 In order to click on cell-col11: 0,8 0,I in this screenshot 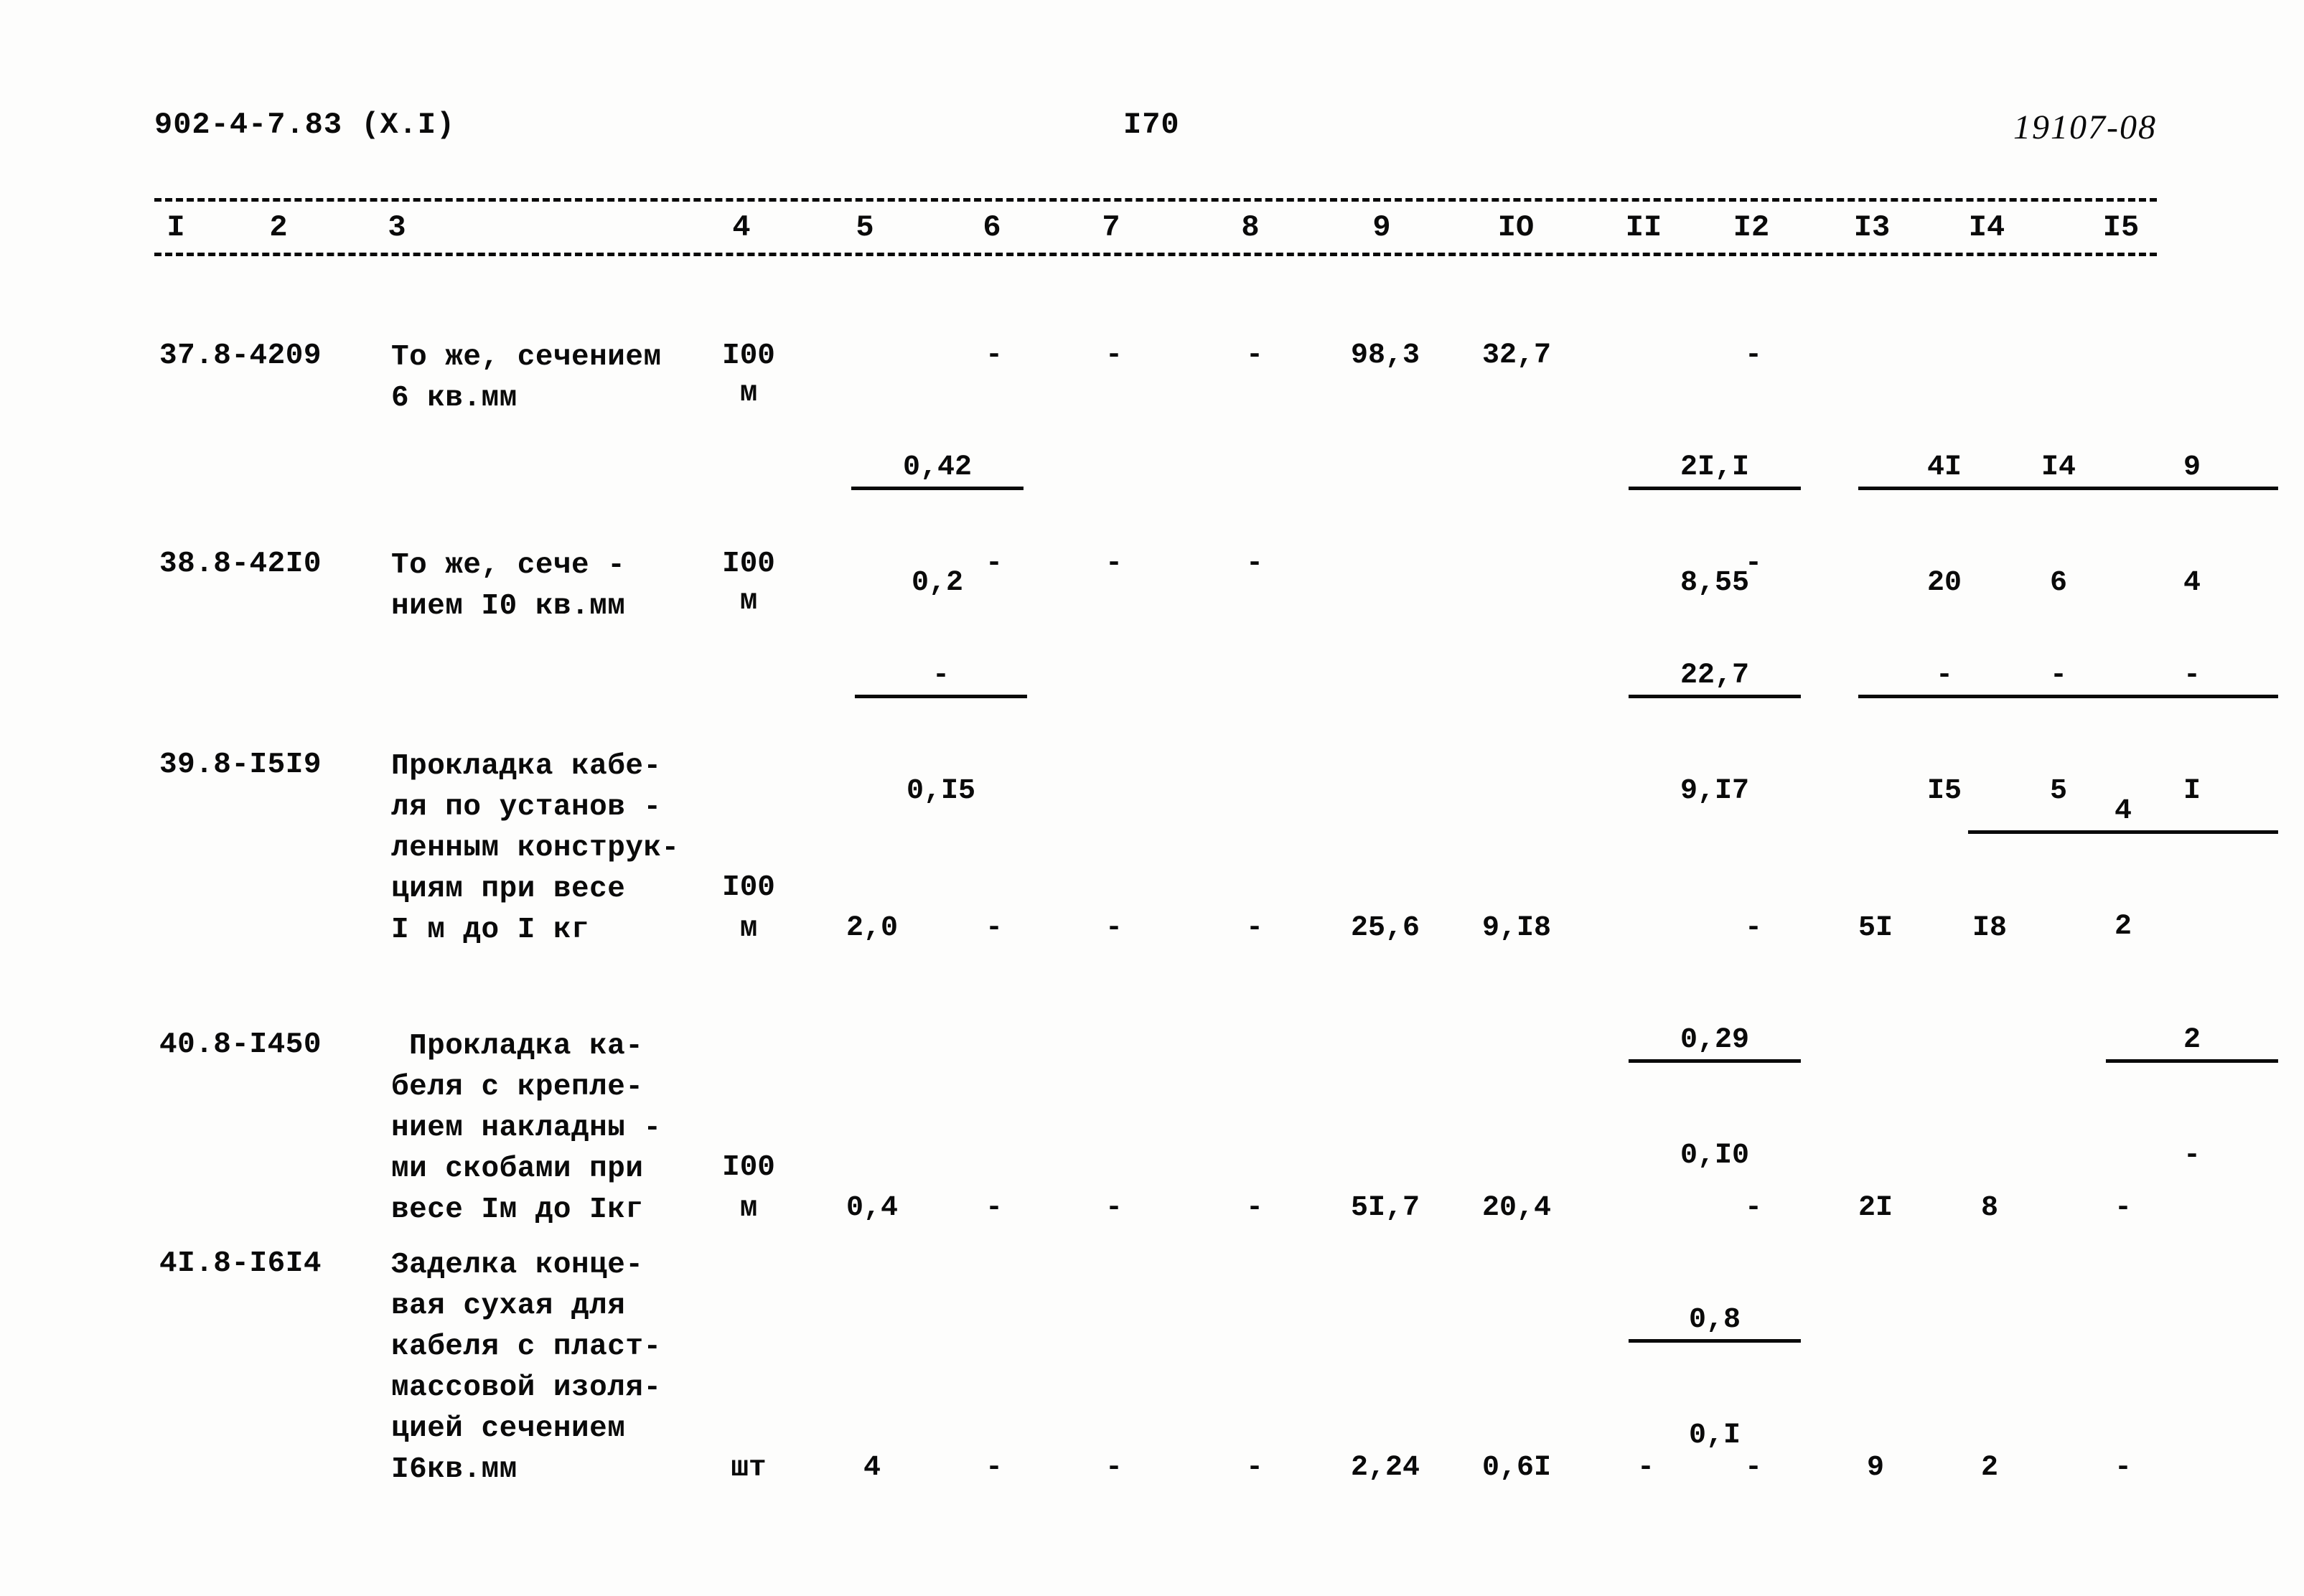, I will do `click(1646, 1378)`.